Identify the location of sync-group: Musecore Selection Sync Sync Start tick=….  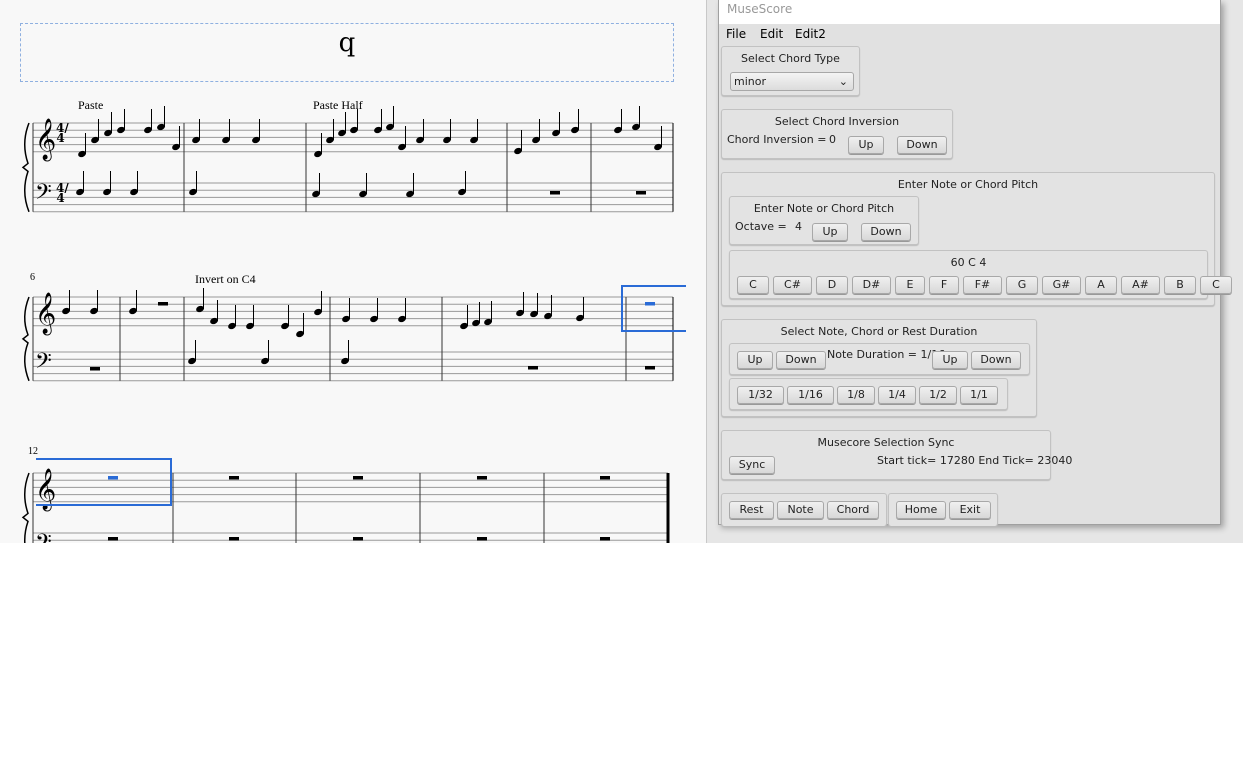
(896, 455).